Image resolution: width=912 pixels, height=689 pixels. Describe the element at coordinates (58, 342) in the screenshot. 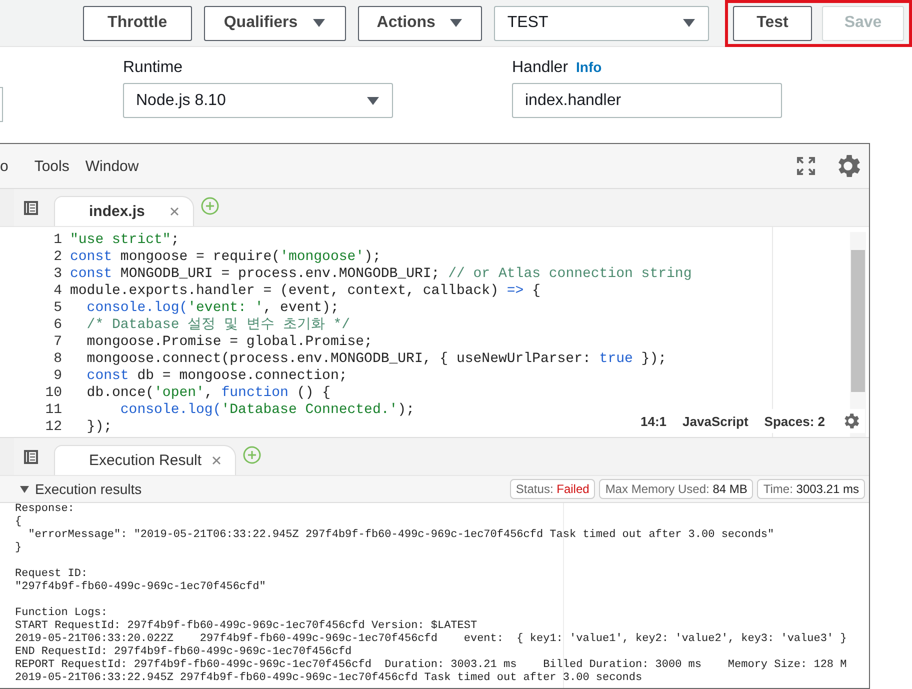

I see `line-number: 7` at that location.